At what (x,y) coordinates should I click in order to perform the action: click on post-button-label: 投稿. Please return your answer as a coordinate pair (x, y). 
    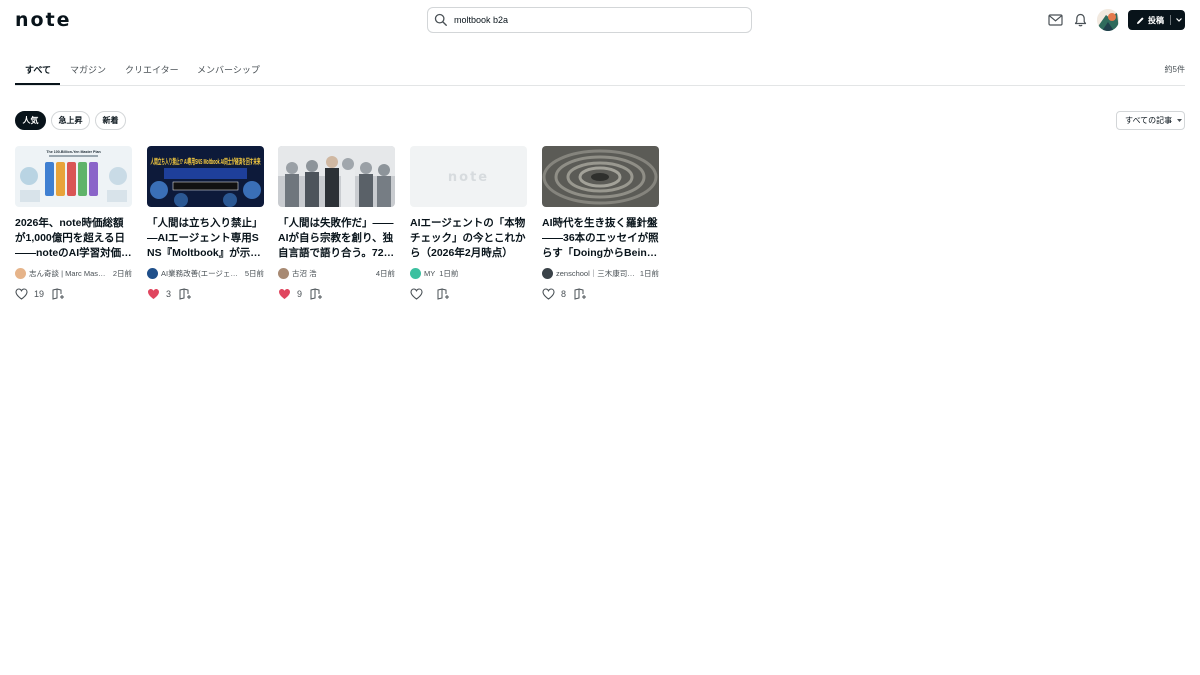
    Looking at the image, I should click on (1156, 20).